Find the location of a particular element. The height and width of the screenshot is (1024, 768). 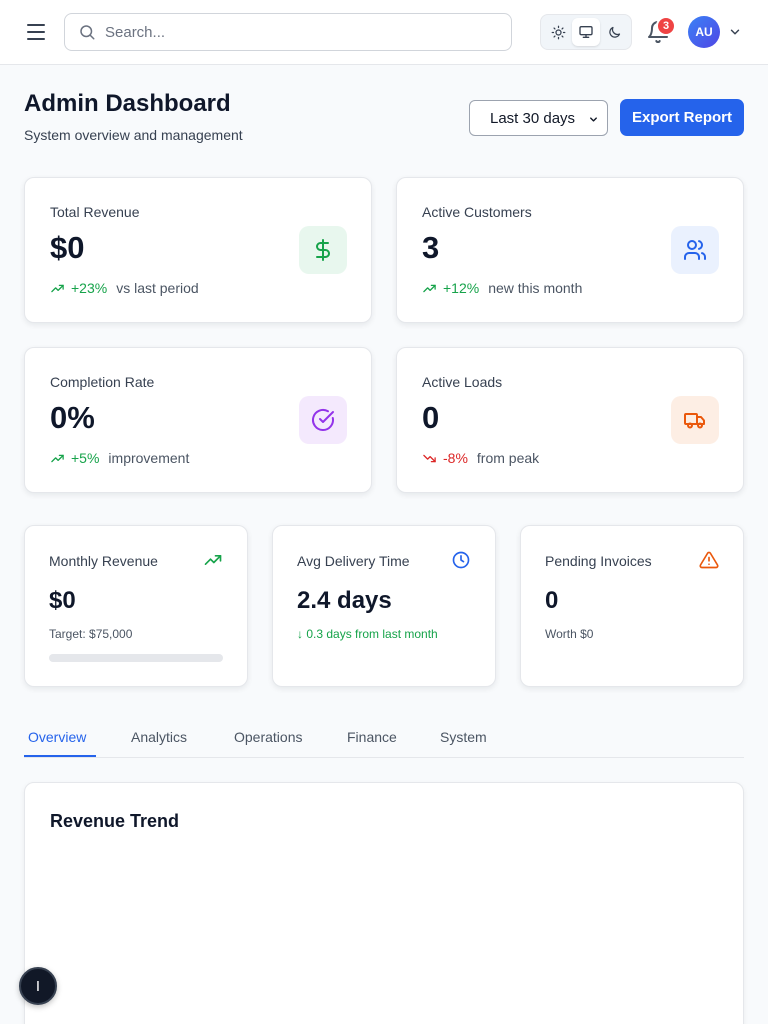

floating-action-button: I is located at coordinates (38, 986).